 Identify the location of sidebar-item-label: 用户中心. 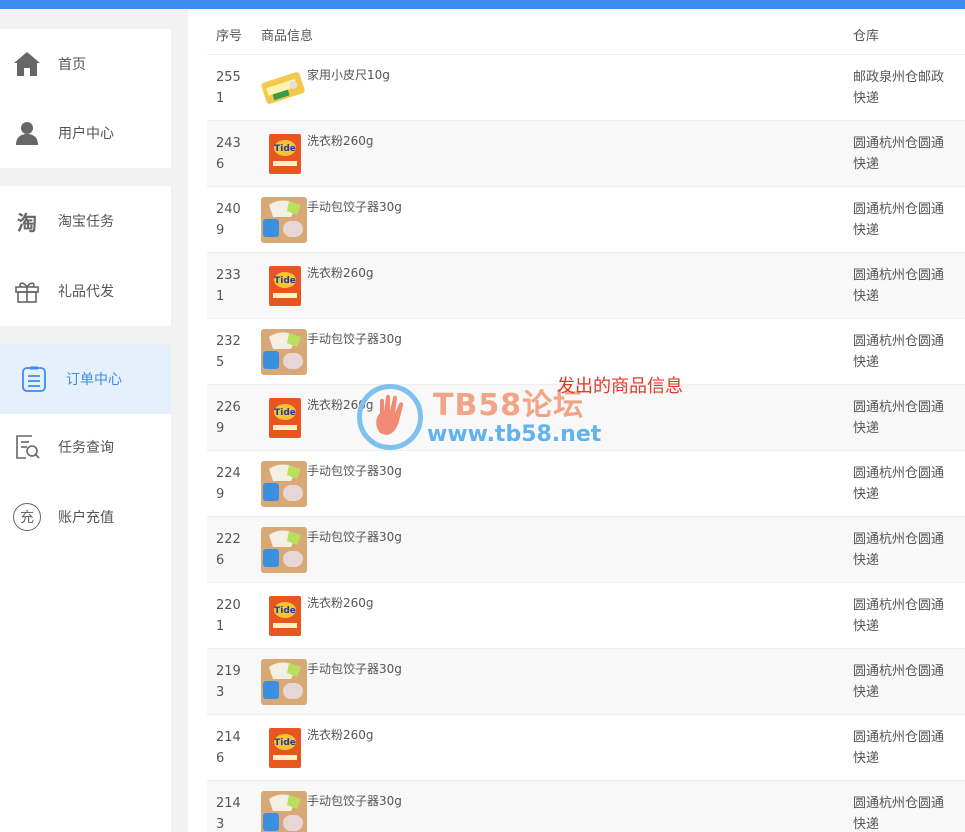
(86, 134).